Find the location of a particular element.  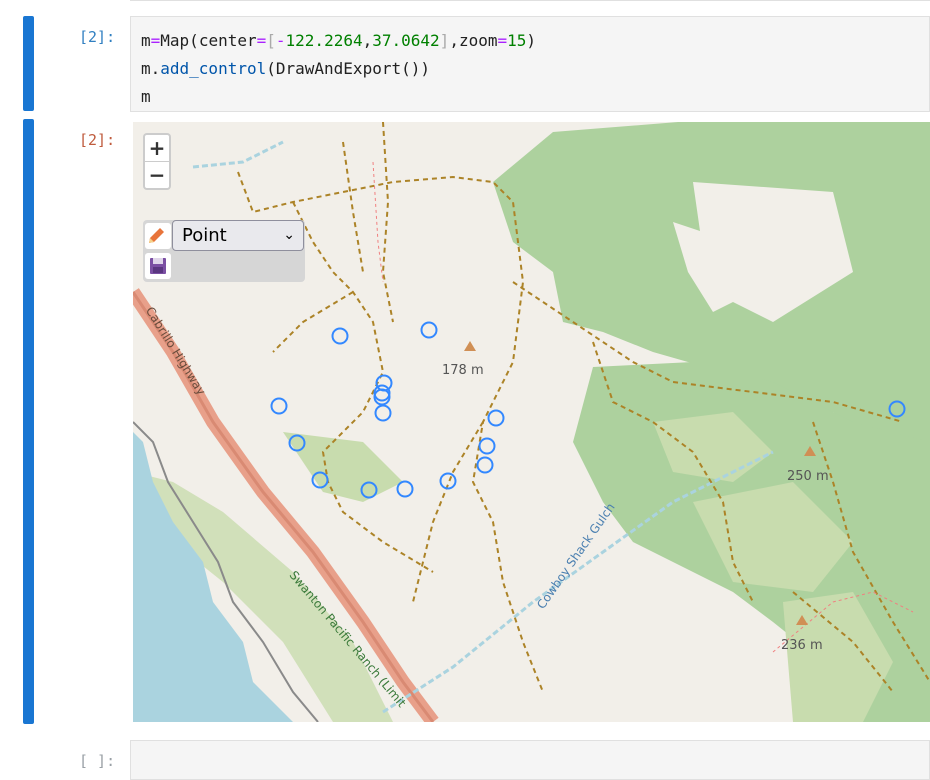

zoom-in-button: + is located at coordinates (157, 148).